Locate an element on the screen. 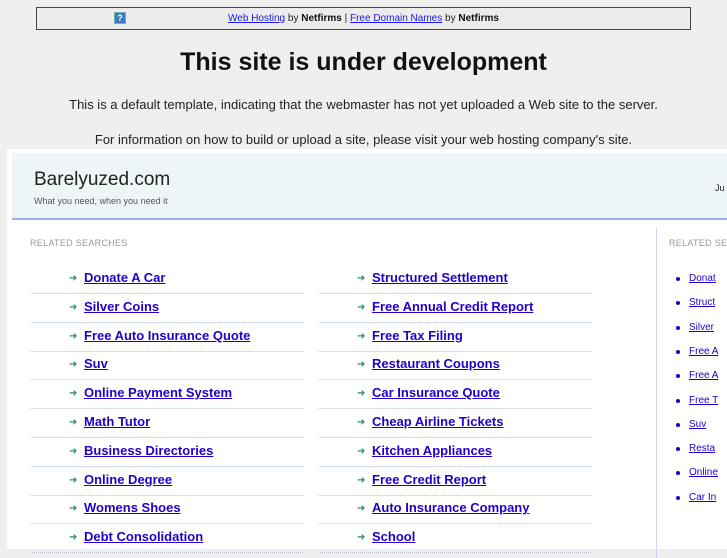  sidebar-list-item: Free A is located at coordinates (697, 351).